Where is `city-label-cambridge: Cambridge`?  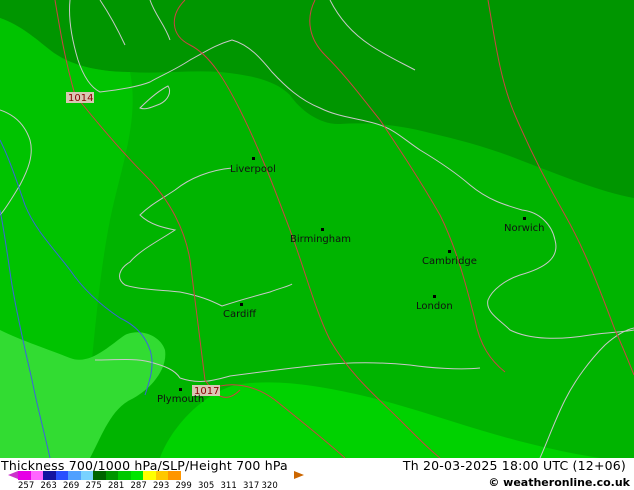
city-label-cambridge: Cambridge is located at coordinates (449, 261).